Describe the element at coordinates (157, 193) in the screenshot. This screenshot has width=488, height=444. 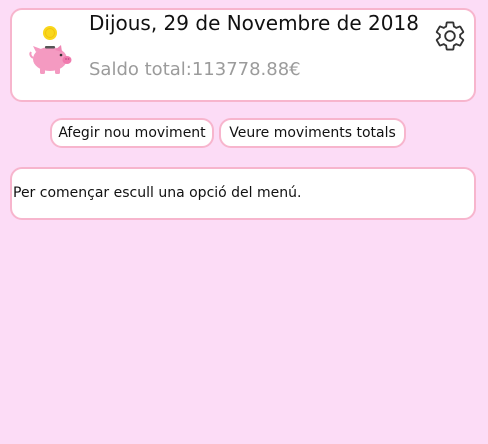
I see `welcome-message: Per començar escull una opció del menú.` at that location.